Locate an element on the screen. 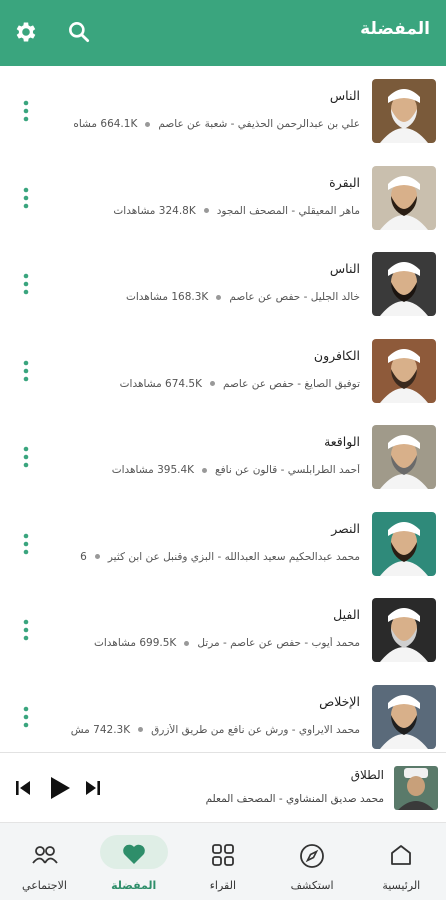 This screenshot has height=900, width=446. skip-previous-icon is located at coordinates (23, 790).